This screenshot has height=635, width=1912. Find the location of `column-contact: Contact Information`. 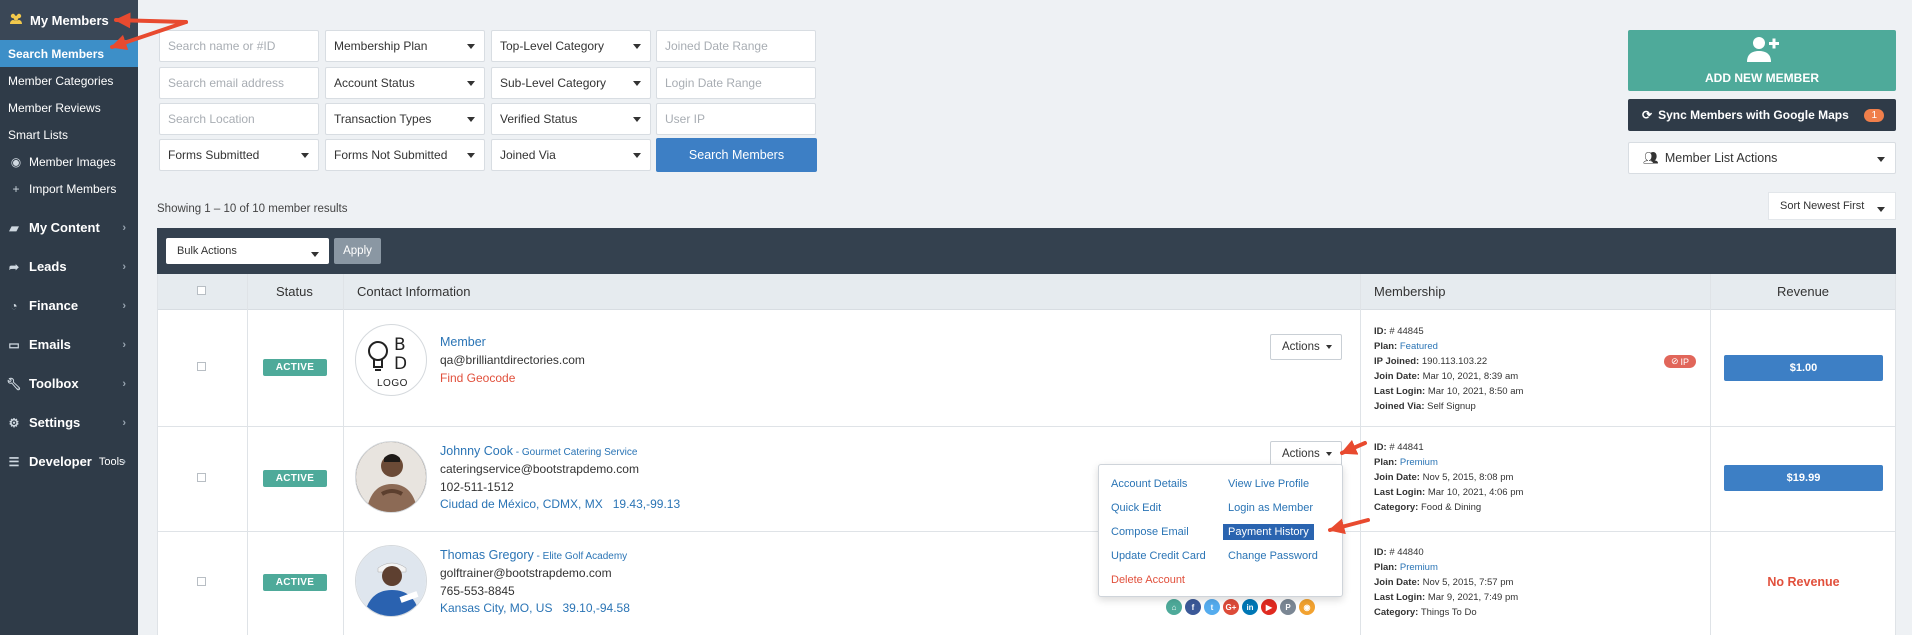

column-contact: Contact Information is located at coordinates (413, 291).